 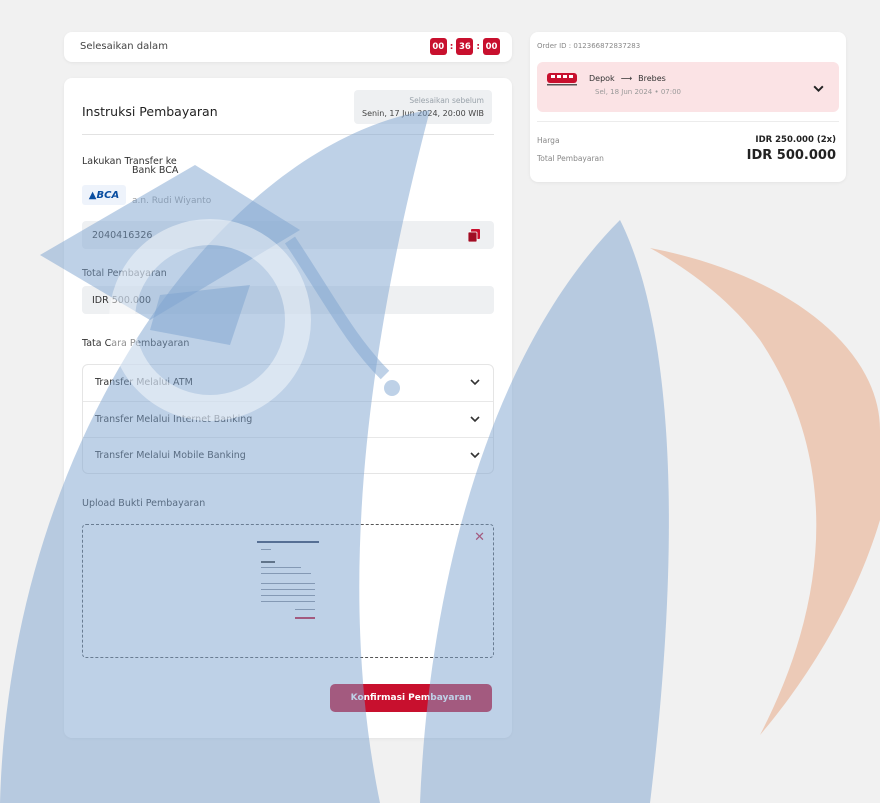 What do you see at coordinates (288, 581) in the screenshot?
I see `receipt-thumbnail` at bounding box center [288, 581].